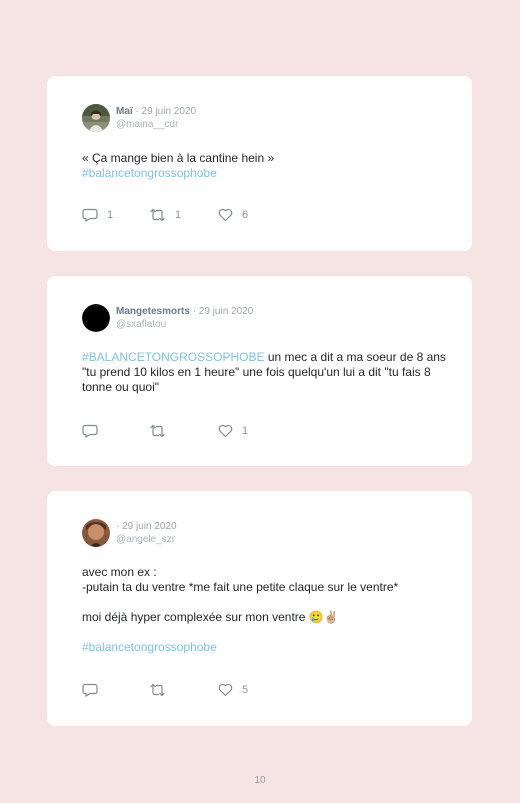 The height and width of the screenshot is (803, 520). I want to click on reply-button: 1, so click(97, 215).